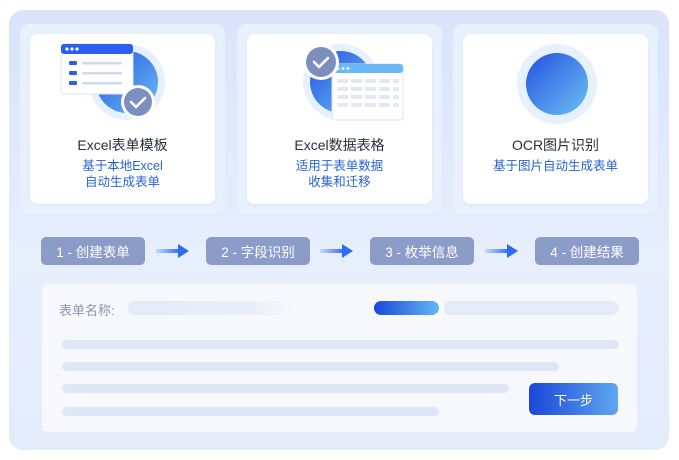  What do you see at coordinates (122, 182) in the screenshot?
I see `card-description-line: 自动生成表单` at bounding box center [122, 182].